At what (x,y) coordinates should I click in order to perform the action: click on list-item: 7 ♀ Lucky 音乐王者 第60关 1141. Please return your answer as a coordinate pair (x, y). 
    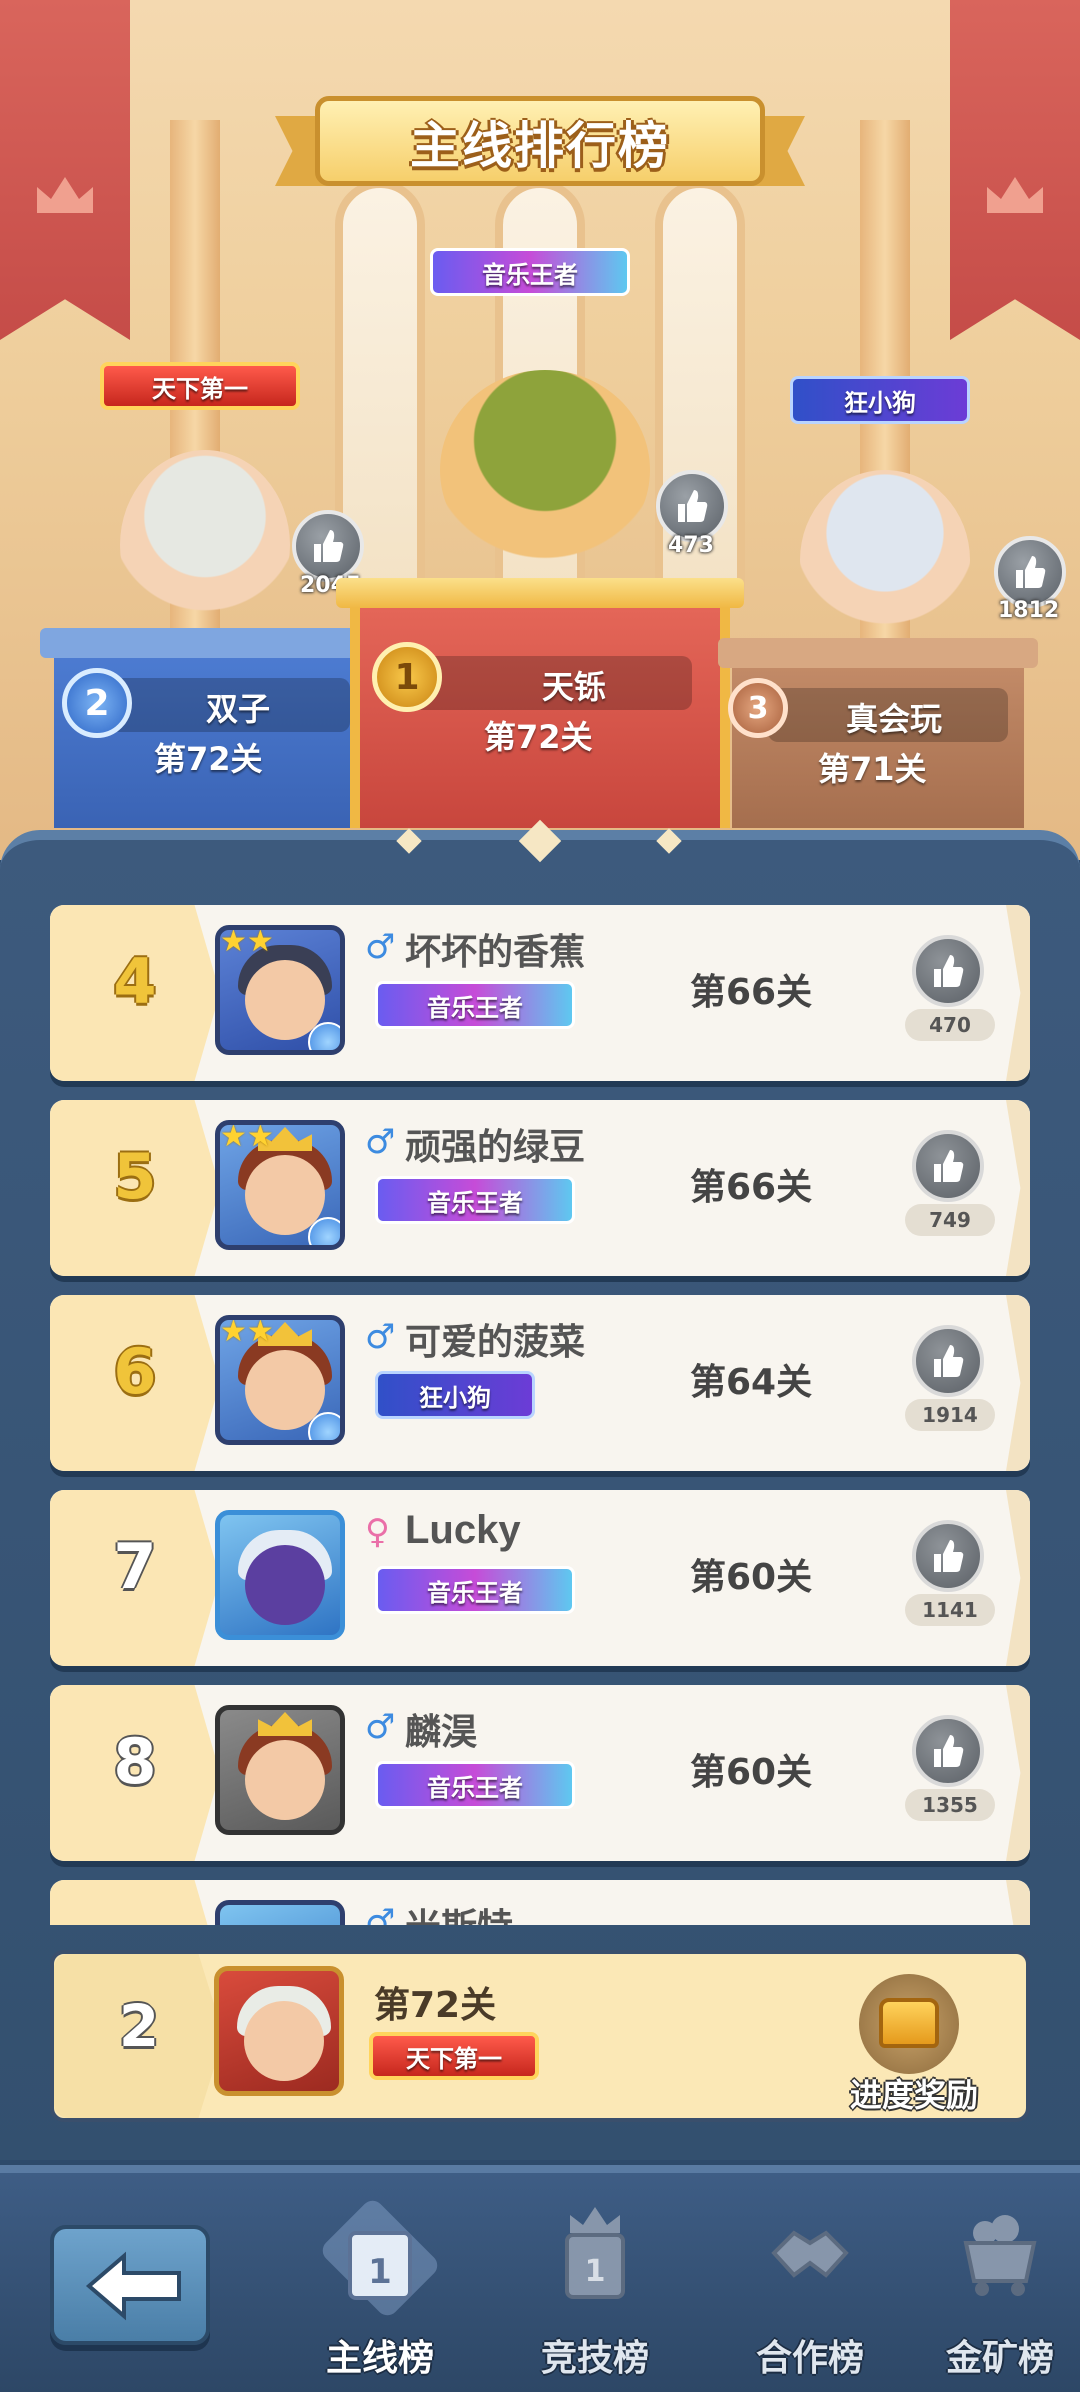
    Looking at the image, I should click on (540, 1578).